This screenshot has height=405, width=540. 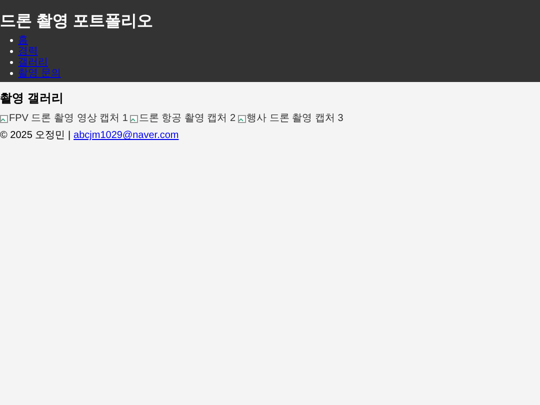 I want to click on nav-link: 경력, so click(x=28, y=51).